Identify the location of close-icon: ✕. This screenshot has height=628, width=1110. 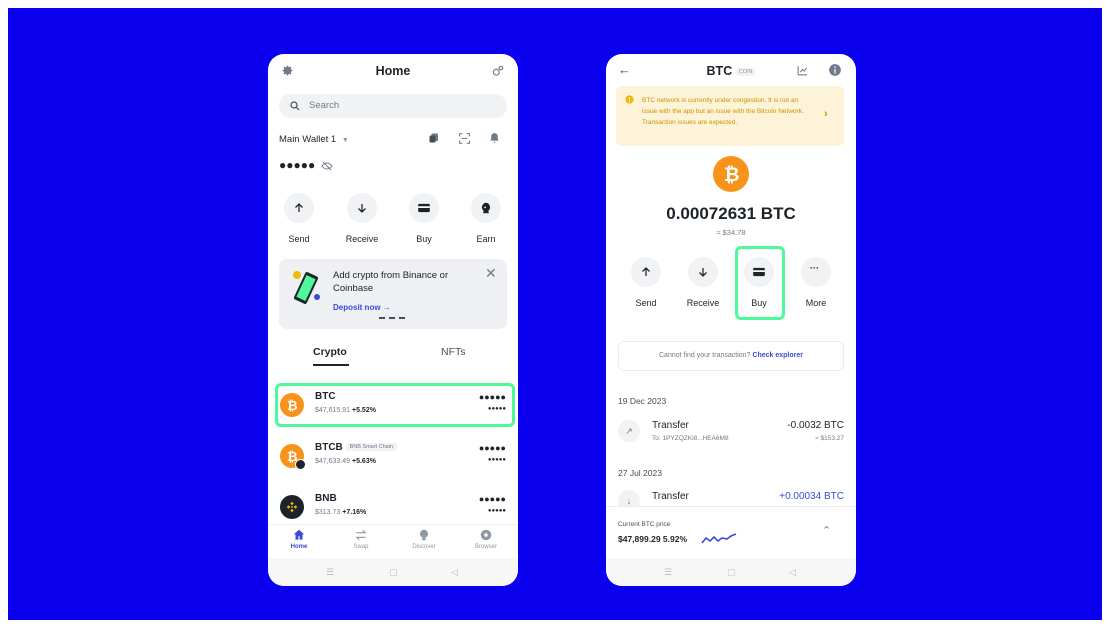
(491, 273).